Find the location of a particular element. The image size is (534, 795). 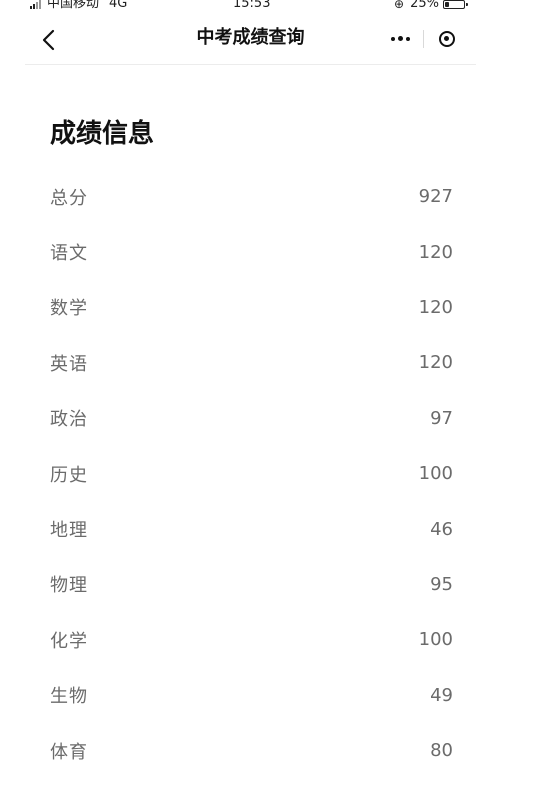

subject-label: 物理 is located at coordinates (69, 586).